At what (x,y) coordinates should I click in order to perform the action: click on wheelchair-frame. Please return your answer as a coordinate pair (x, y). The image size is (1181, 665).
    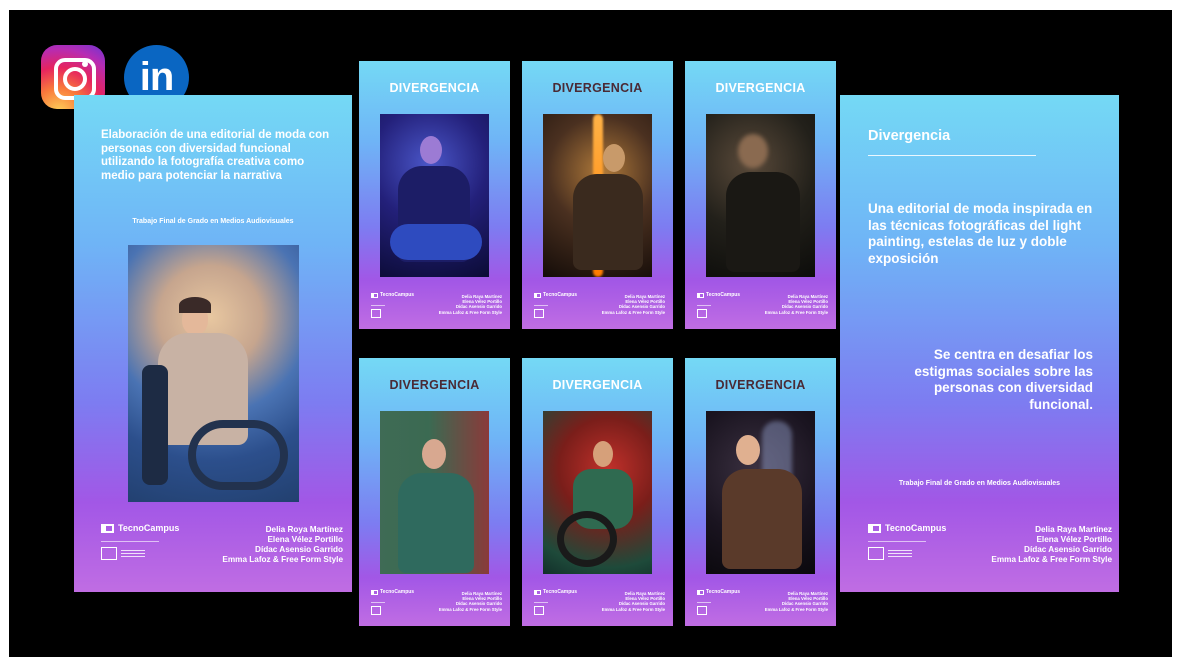
    Looking at the image, I should click on (155, 425).